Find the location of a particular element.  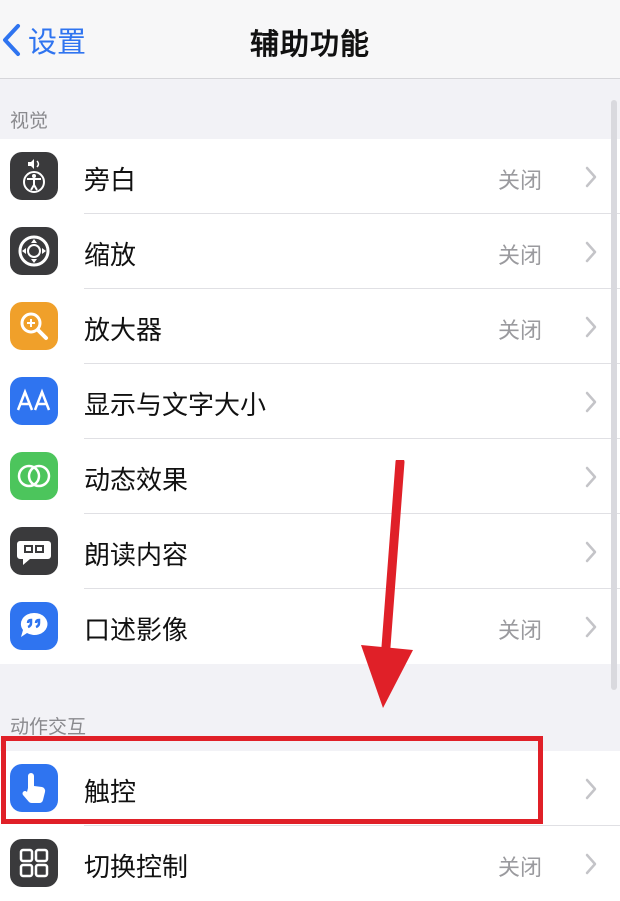

scroll-indicator is located at coordinates (614, 395).